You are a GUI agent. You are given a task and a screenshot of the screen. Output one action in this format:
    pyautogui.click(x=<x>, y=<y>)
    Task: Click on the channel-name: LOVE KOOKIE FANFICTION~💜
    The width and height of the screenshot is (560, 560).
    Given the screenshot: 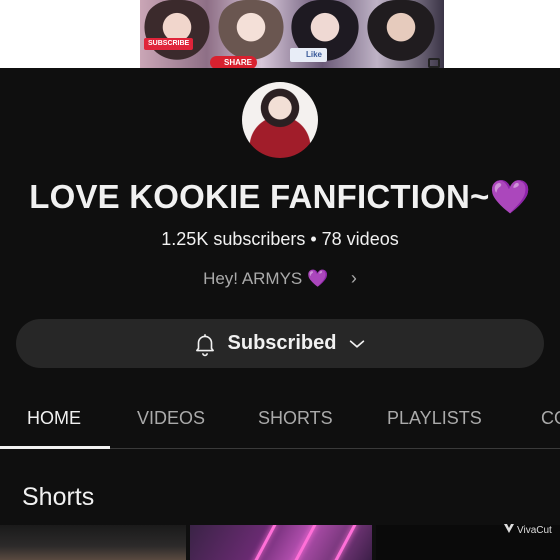 What is the action you would take?
    pyautogui.click(x=280, y=197)
    